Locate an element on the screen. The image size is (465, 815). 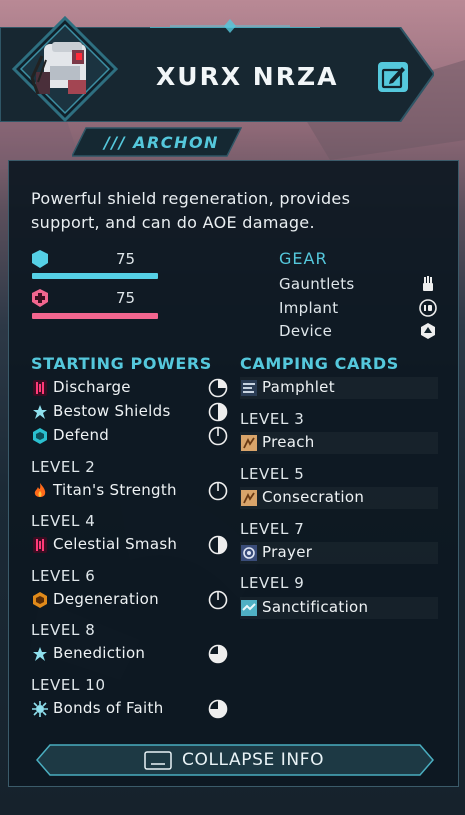
power-level-4: LEVEL 4 is located at coordinates (63, 521).